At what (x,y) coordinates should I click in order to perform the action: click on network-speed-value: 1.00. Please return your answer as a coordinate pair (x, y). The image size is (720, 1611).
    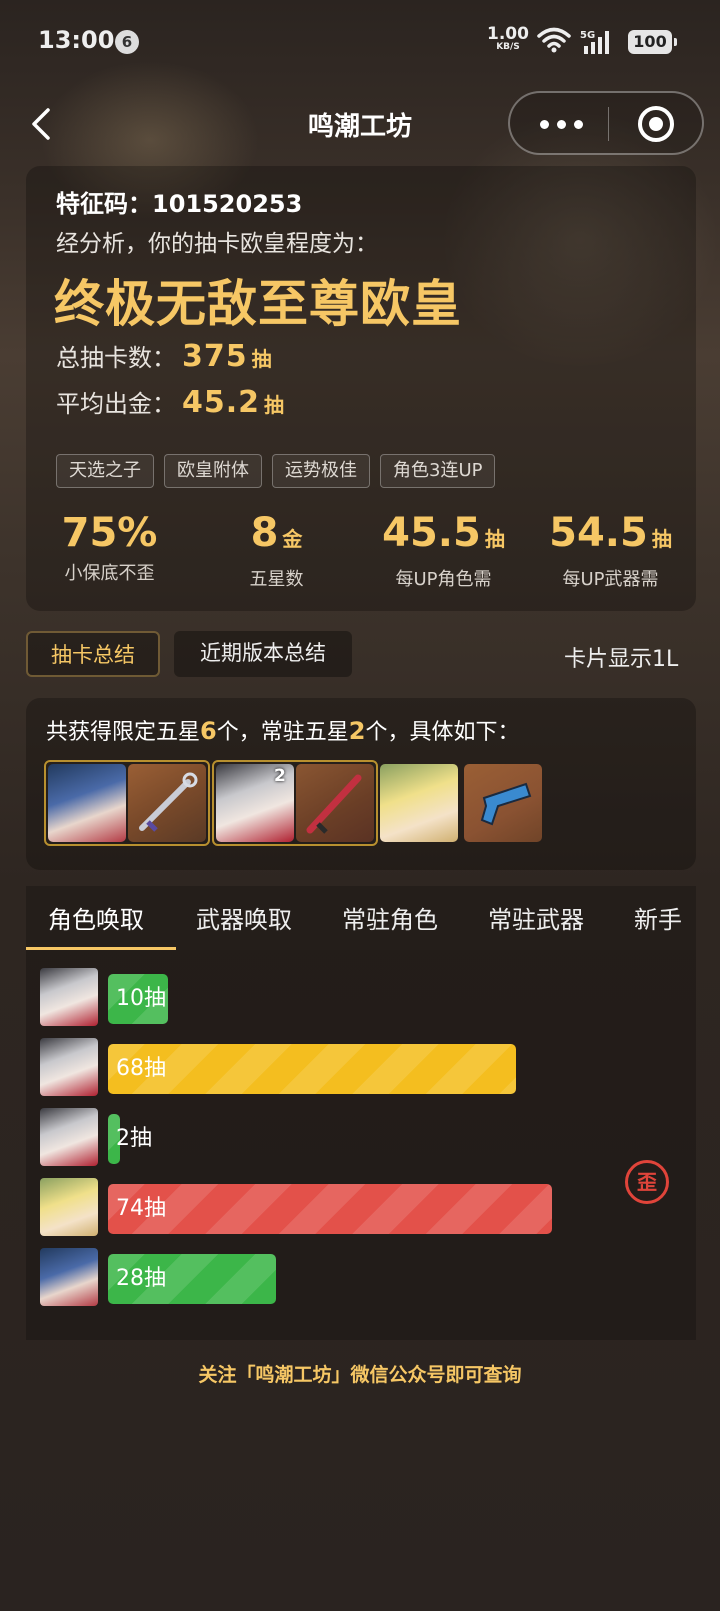
    Looking at the image, I should click on (508, 34).